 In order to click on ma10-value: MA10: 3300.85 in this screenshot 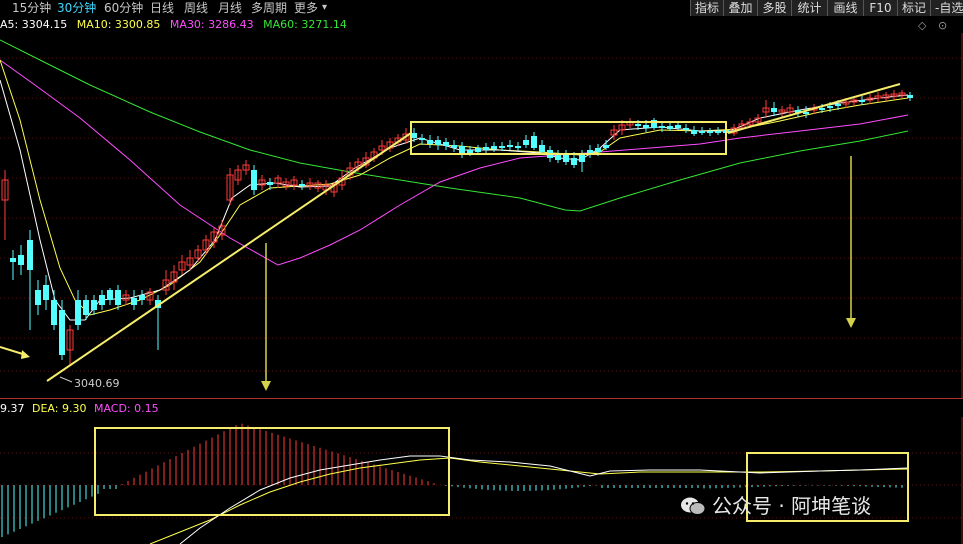, I will do `click(118, 24)`.